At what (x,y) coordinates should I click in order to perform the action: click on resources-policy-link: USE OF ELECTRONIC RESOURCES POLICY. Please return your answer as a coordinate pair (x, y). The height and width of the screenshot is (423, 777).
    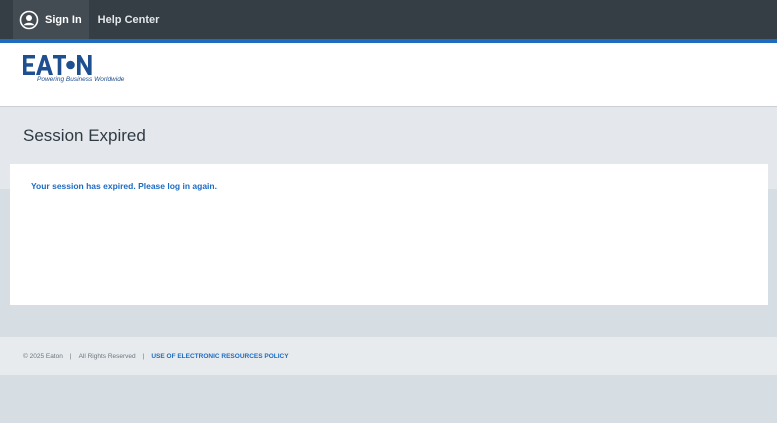
    Looking at the image, I should click on (219, 356).